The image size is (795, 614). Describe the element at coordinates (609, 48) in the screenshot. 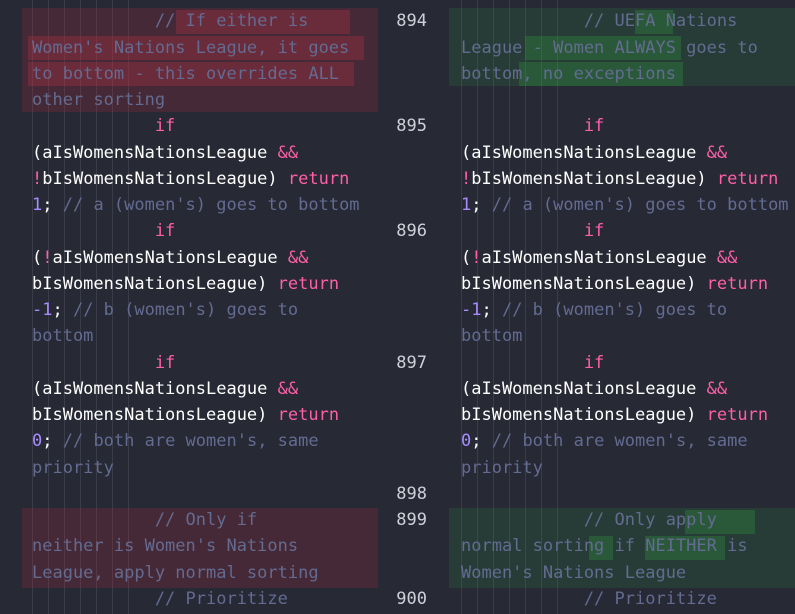

I see `code-line: League - Women ALWAYS goes to` at that location.